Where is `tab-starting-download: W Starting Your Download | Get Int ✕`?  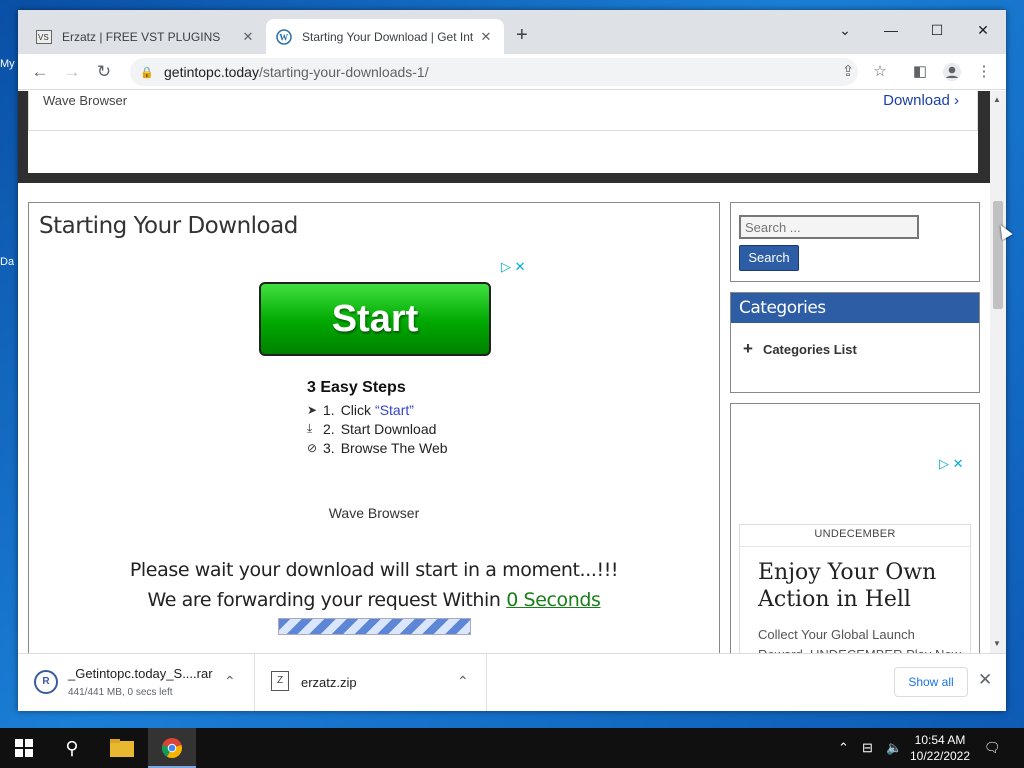
tab-starting-download: W Starting Your Download | Get Int ✕ is located at coordinates (385, 36).